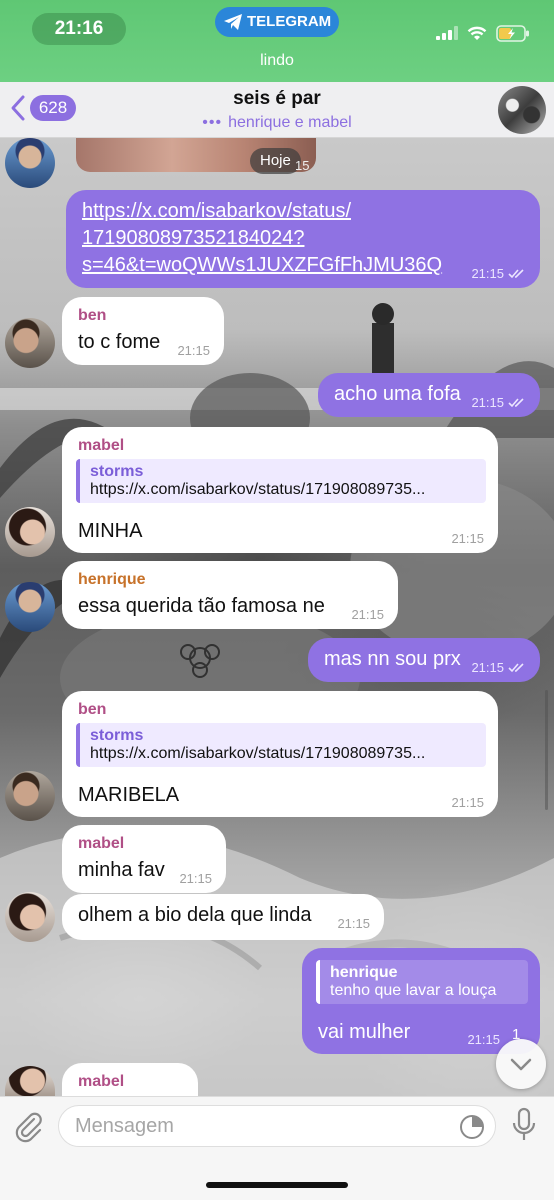 The height and width of the screenshot is (1200, 554). What do you see at coordinates (112, 580) in the screenshot?
I see `sender-name: henrique` at bounding box center [112, 580].